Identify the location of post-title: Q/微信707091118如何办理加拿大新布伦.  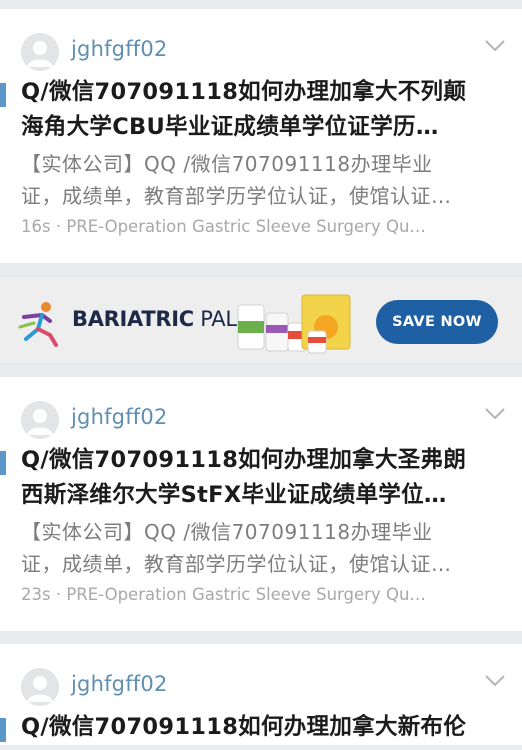
(261, 727).